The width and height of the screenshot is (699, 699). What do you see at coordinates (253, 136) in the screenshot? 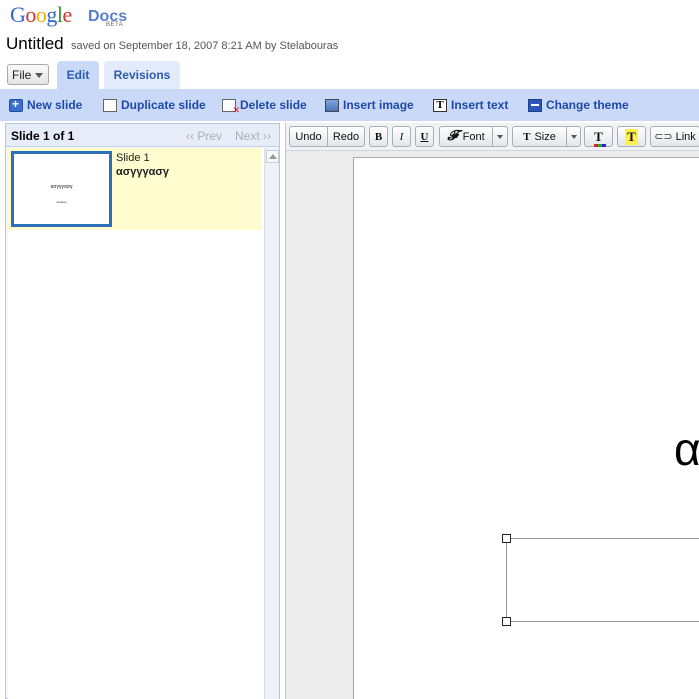
I see `next-slide-link: Next ››` at bounding box center [253, 136].